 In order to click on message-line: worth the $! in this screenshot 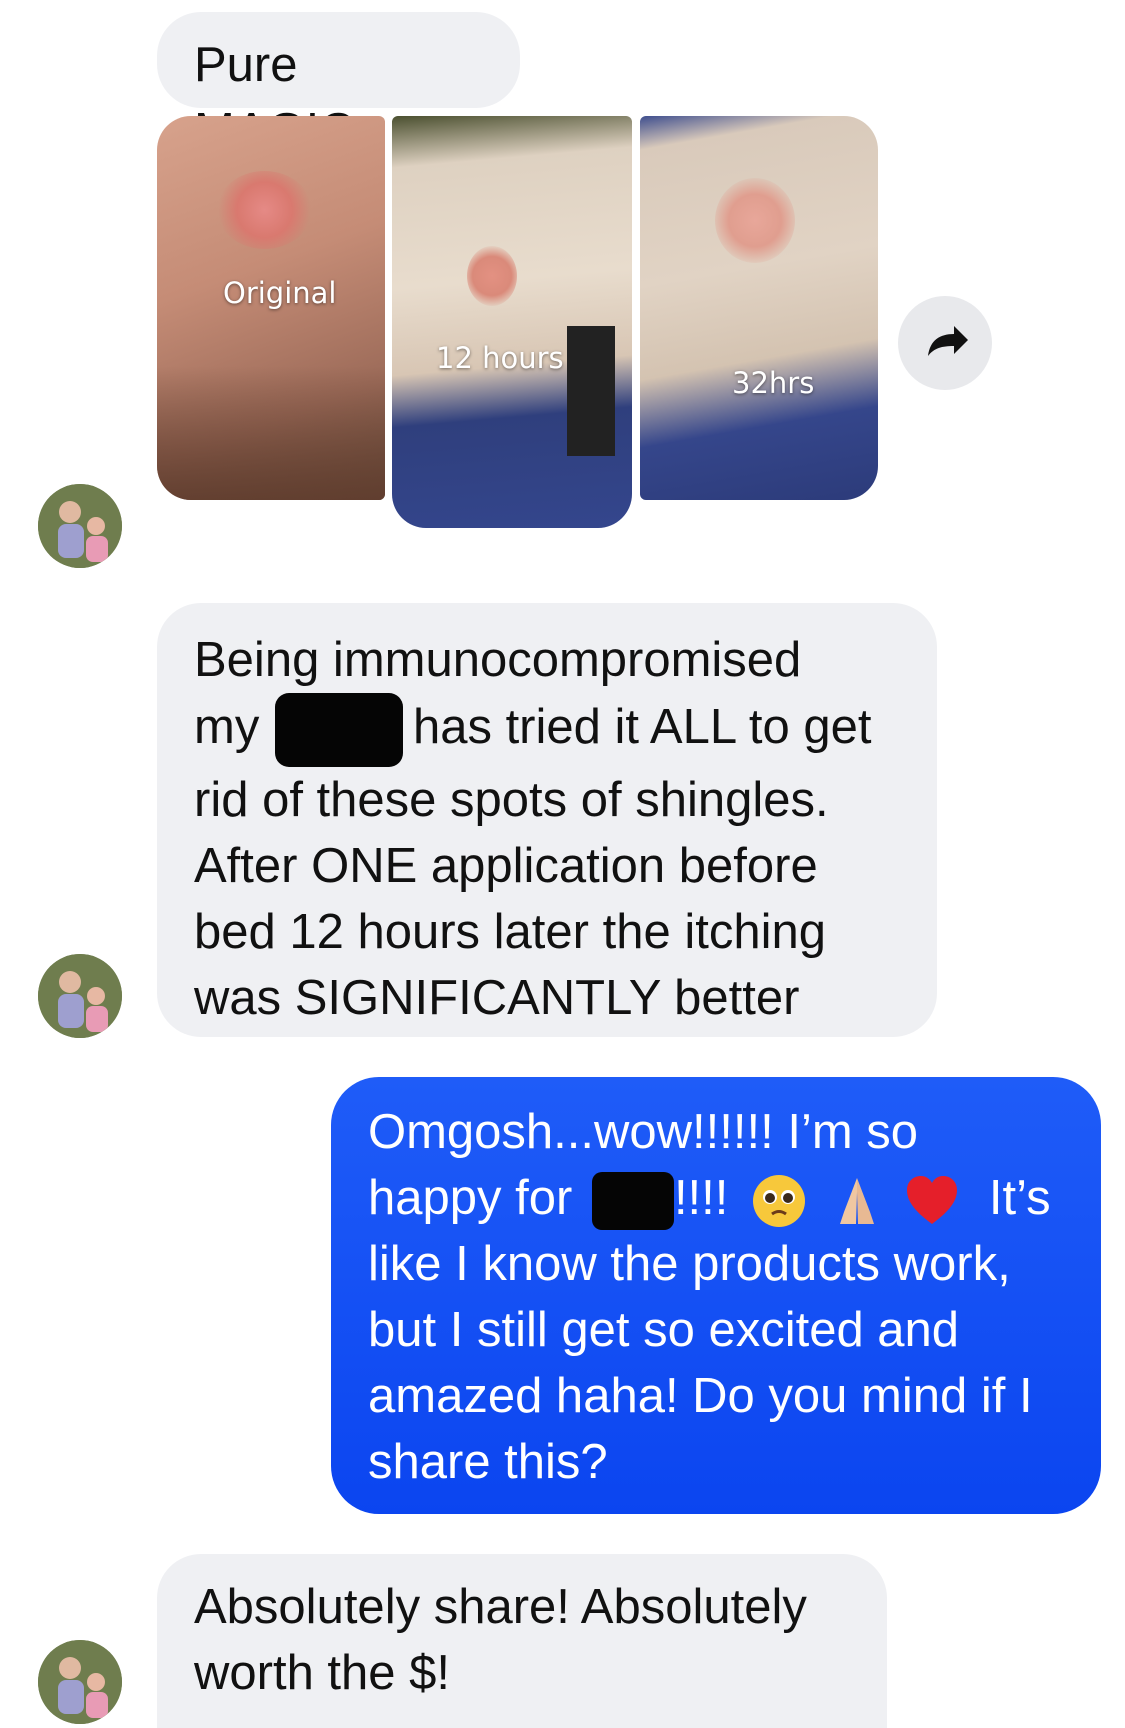, I will do `click(322, 1673)`.